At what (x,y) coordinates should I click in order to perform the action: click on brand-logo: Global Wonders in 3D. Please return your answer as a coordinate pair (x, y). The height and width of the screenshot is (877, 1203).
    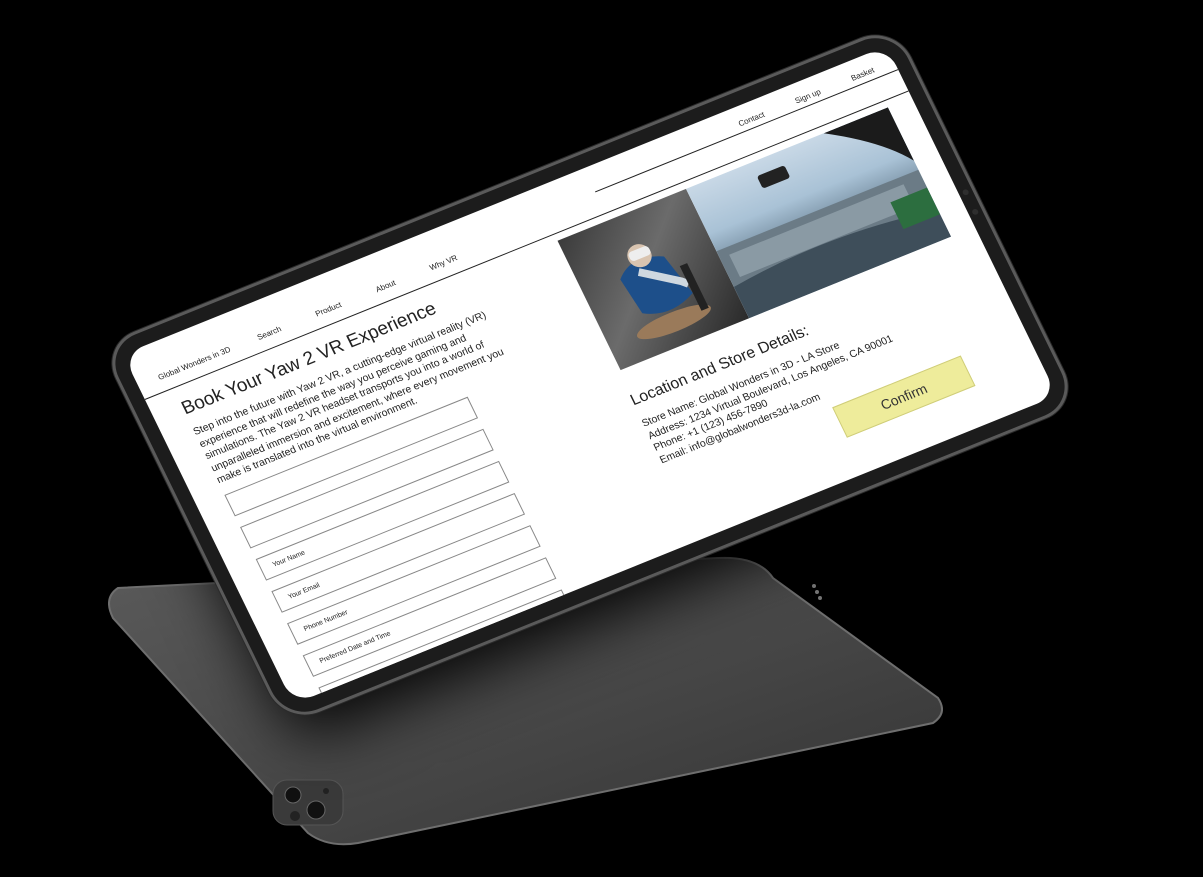
    Looking at the image, I should click on (195, 363).